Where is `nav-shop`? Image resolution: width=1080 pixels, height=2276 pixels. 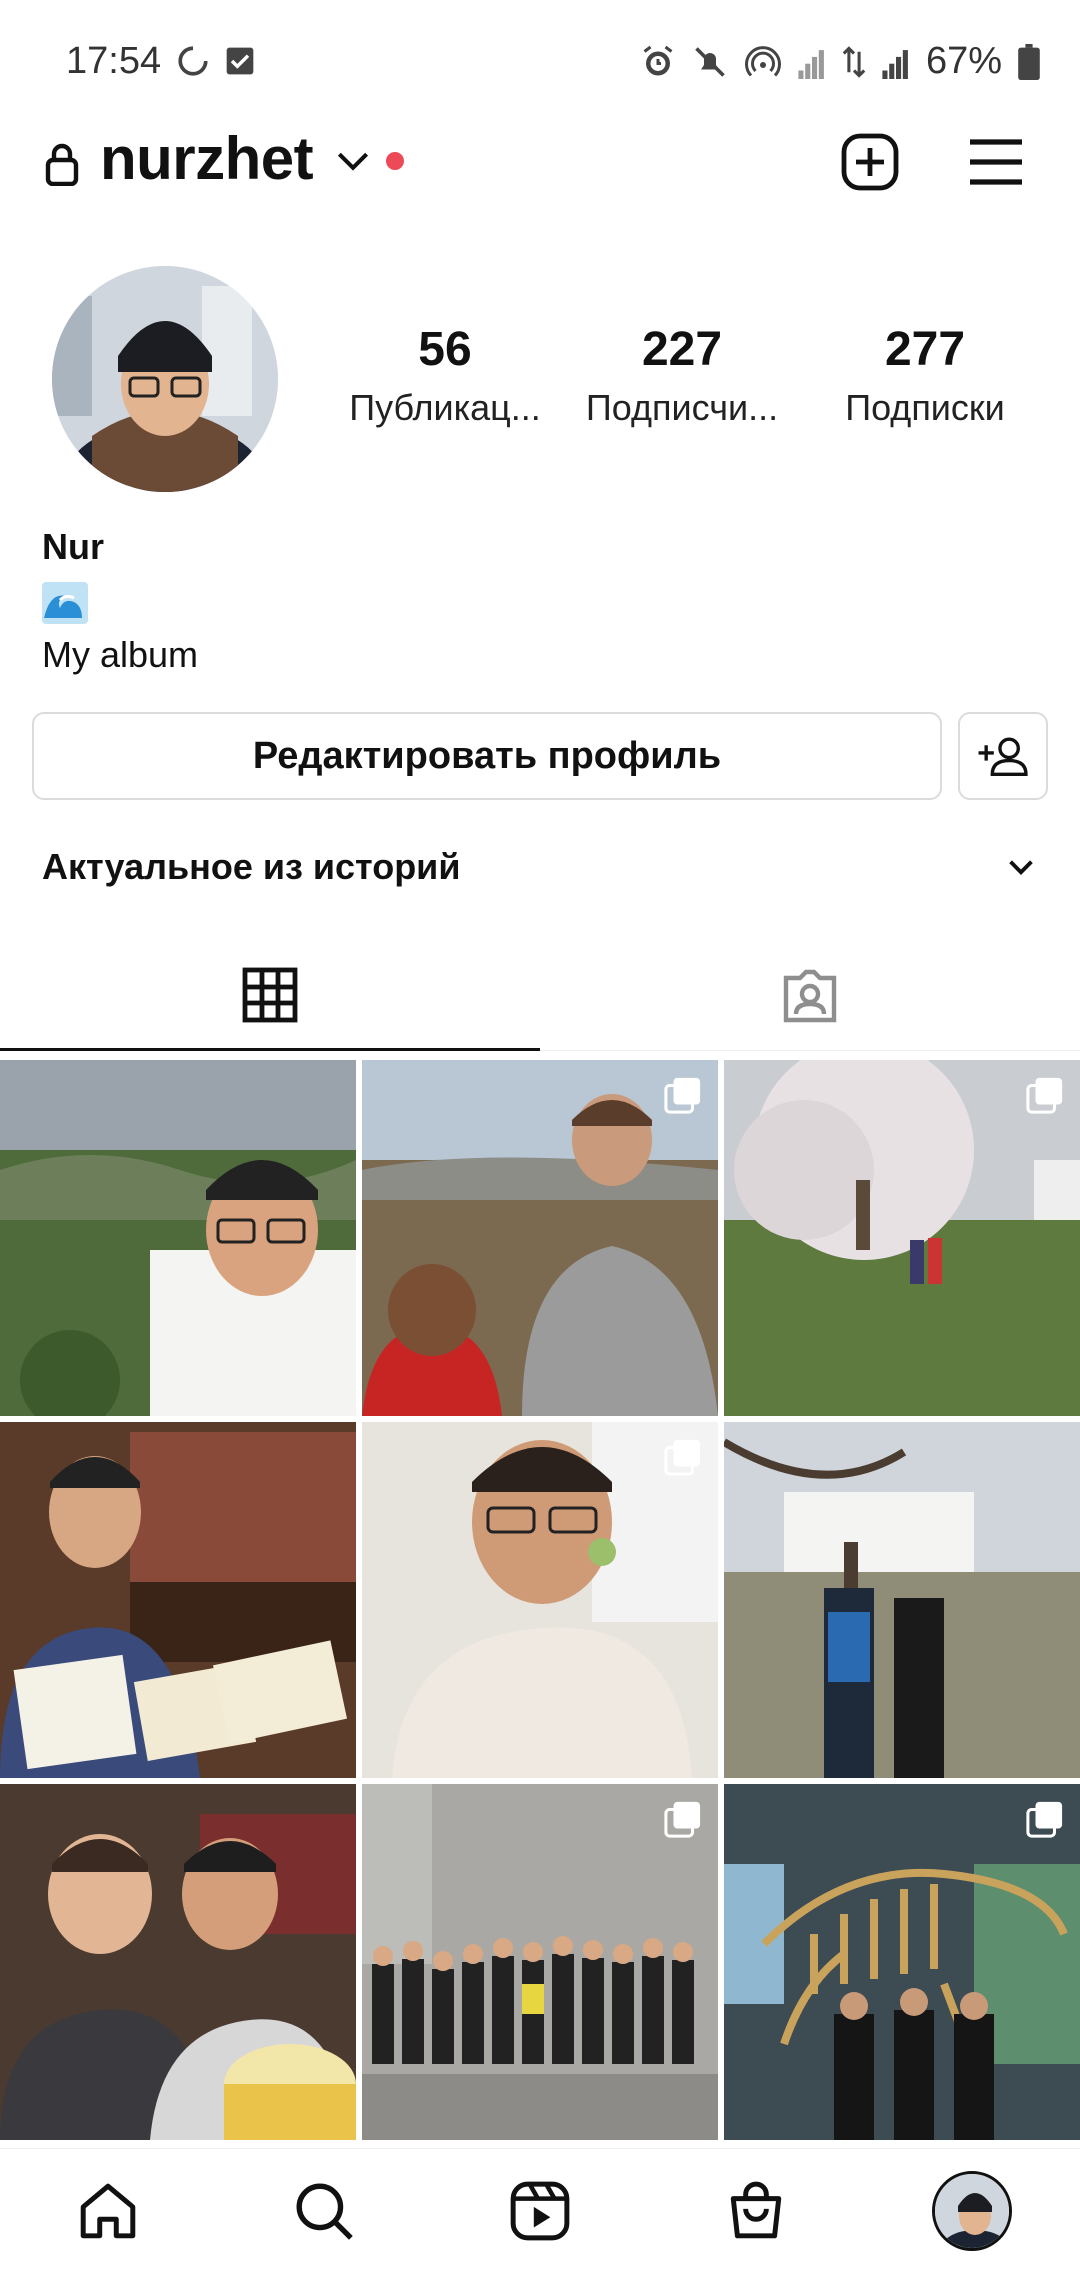 nav-shop is located at coordinates (756, 2211).